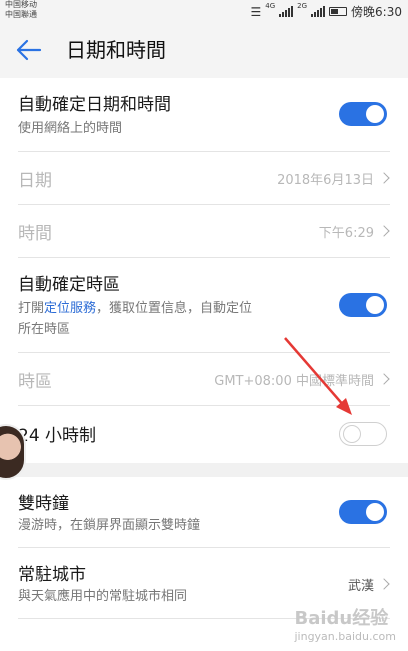  I want to click on hour24-label: 24 小時制, so click(57, 436).